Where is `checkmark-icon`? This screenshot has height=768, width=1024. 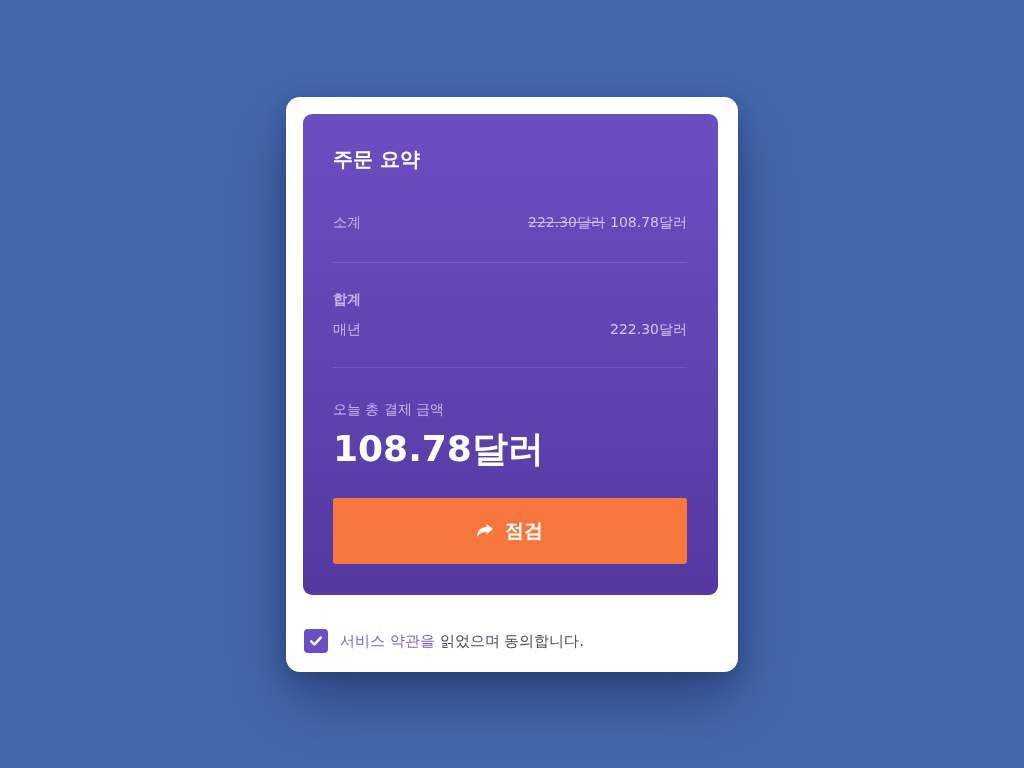 checkmark-icon is located at coordinates (316, 640).